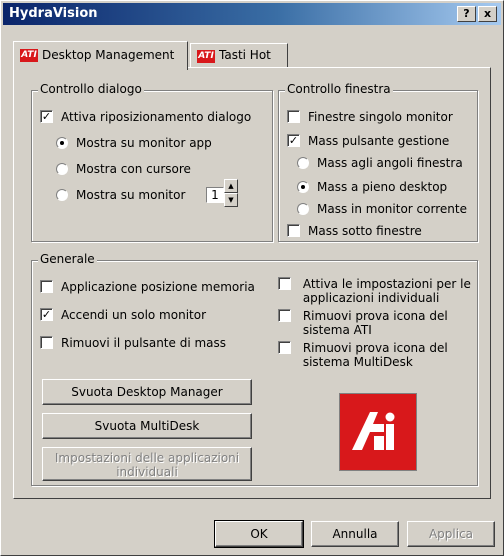  I want to click on tab-label: Tasti Hot, so click(245, 55).